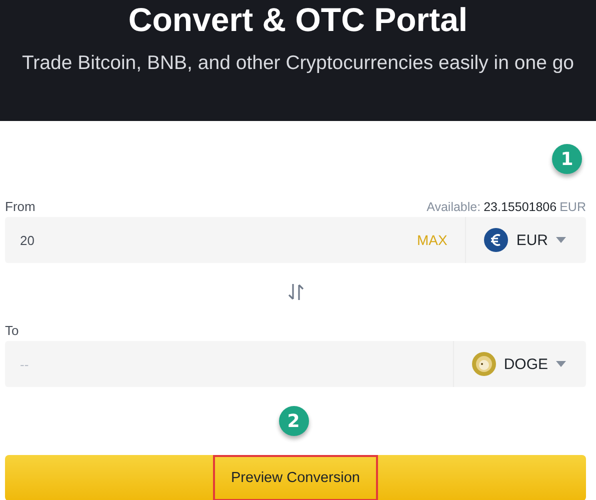  I want to click on preview-conversion-button: Preview Conversion, so click(295, 477).